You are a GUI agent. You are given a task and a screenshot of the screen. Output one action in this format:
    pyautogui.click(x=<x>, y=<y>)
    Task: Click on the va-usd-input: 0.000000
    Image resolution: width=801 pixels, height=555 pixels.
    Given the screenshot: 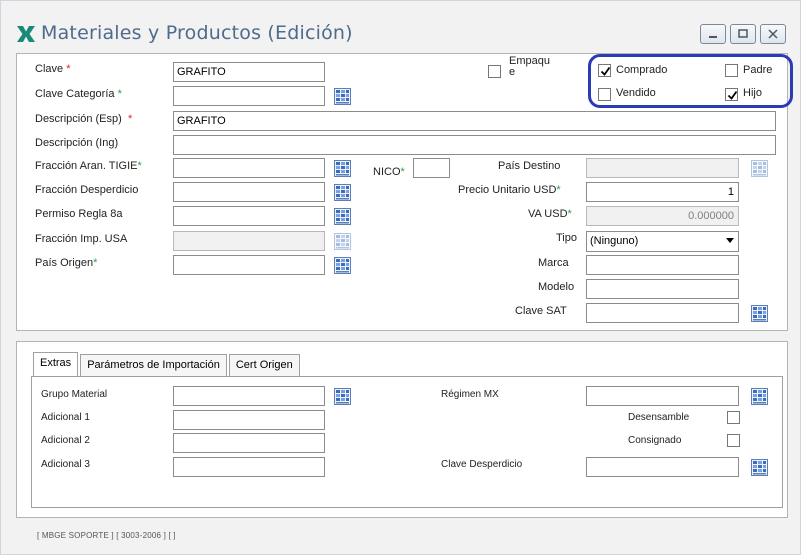 What is the action you would take?
    pyautogui.click(x=662, y=216)
    